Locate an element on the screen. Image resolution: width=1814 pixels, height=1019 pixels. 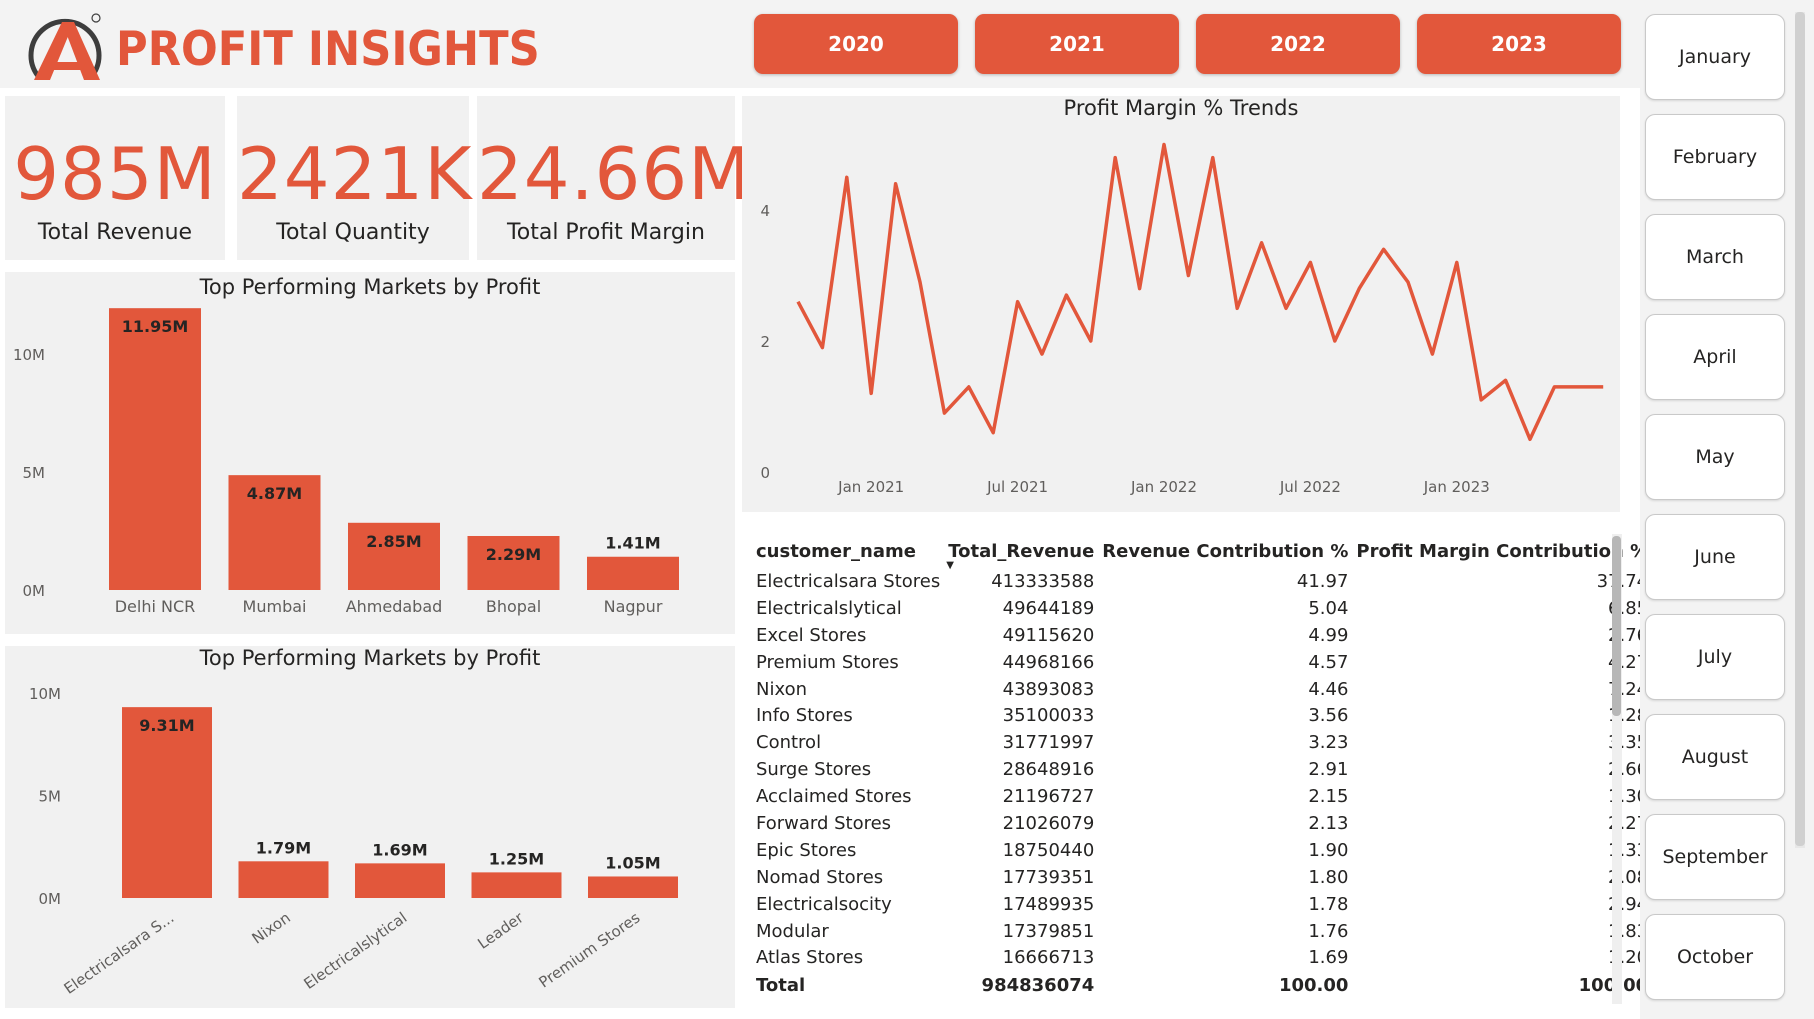
year-button-2022: 2022 is located at coordinates (1298, 44).